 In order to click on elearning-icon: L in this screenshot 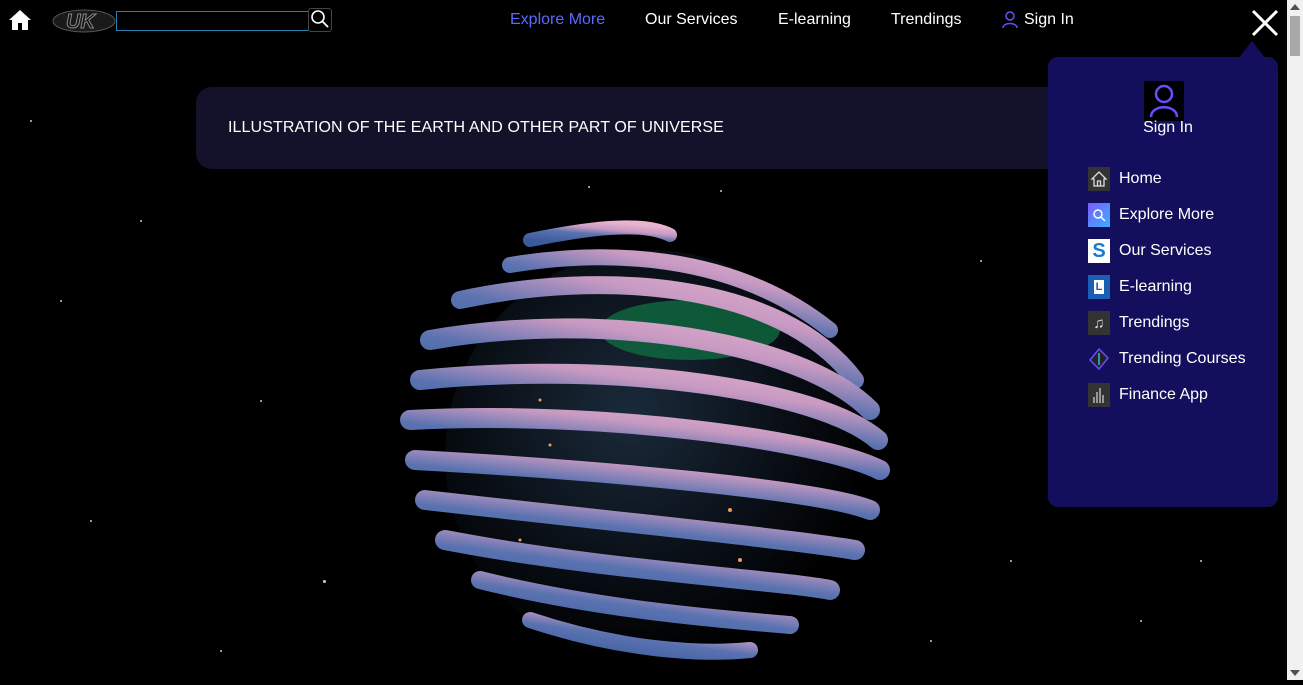, I will do `click(1099, 287)`.